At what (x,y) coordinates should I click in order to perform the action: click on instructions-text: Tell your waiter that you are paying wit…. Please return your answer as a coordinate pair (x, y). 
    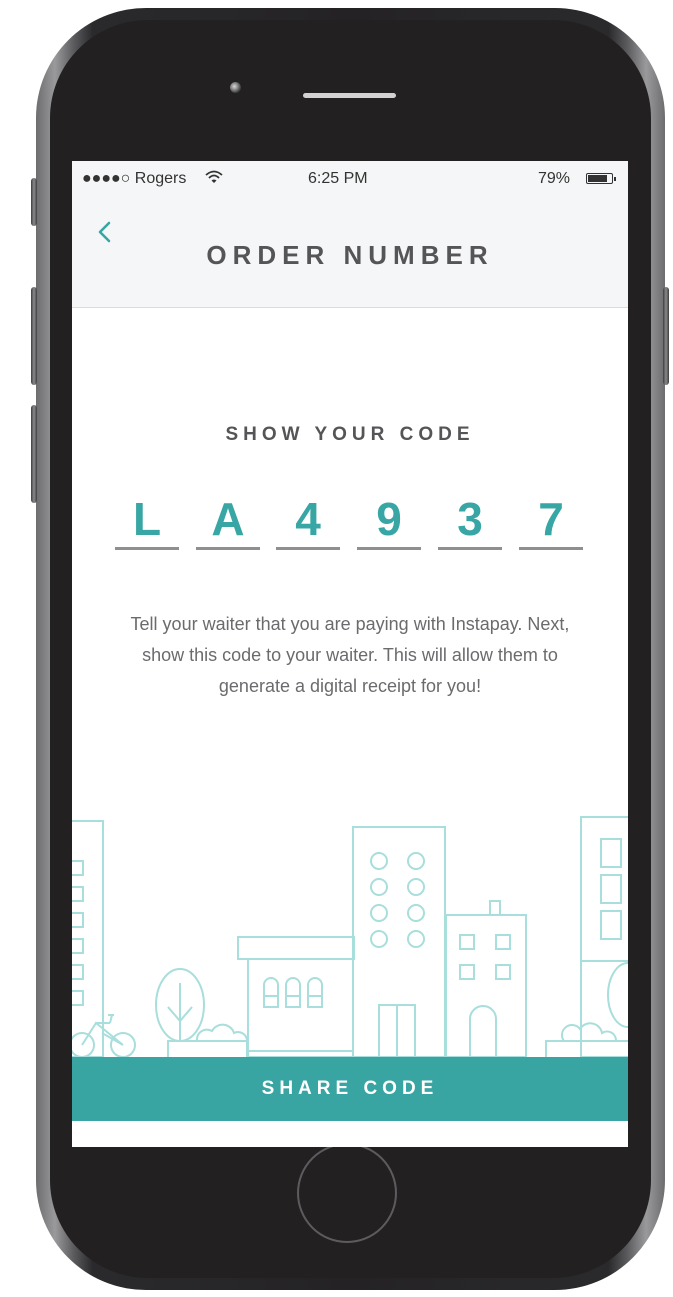
    Looking at the image, I should click on (350, 655).